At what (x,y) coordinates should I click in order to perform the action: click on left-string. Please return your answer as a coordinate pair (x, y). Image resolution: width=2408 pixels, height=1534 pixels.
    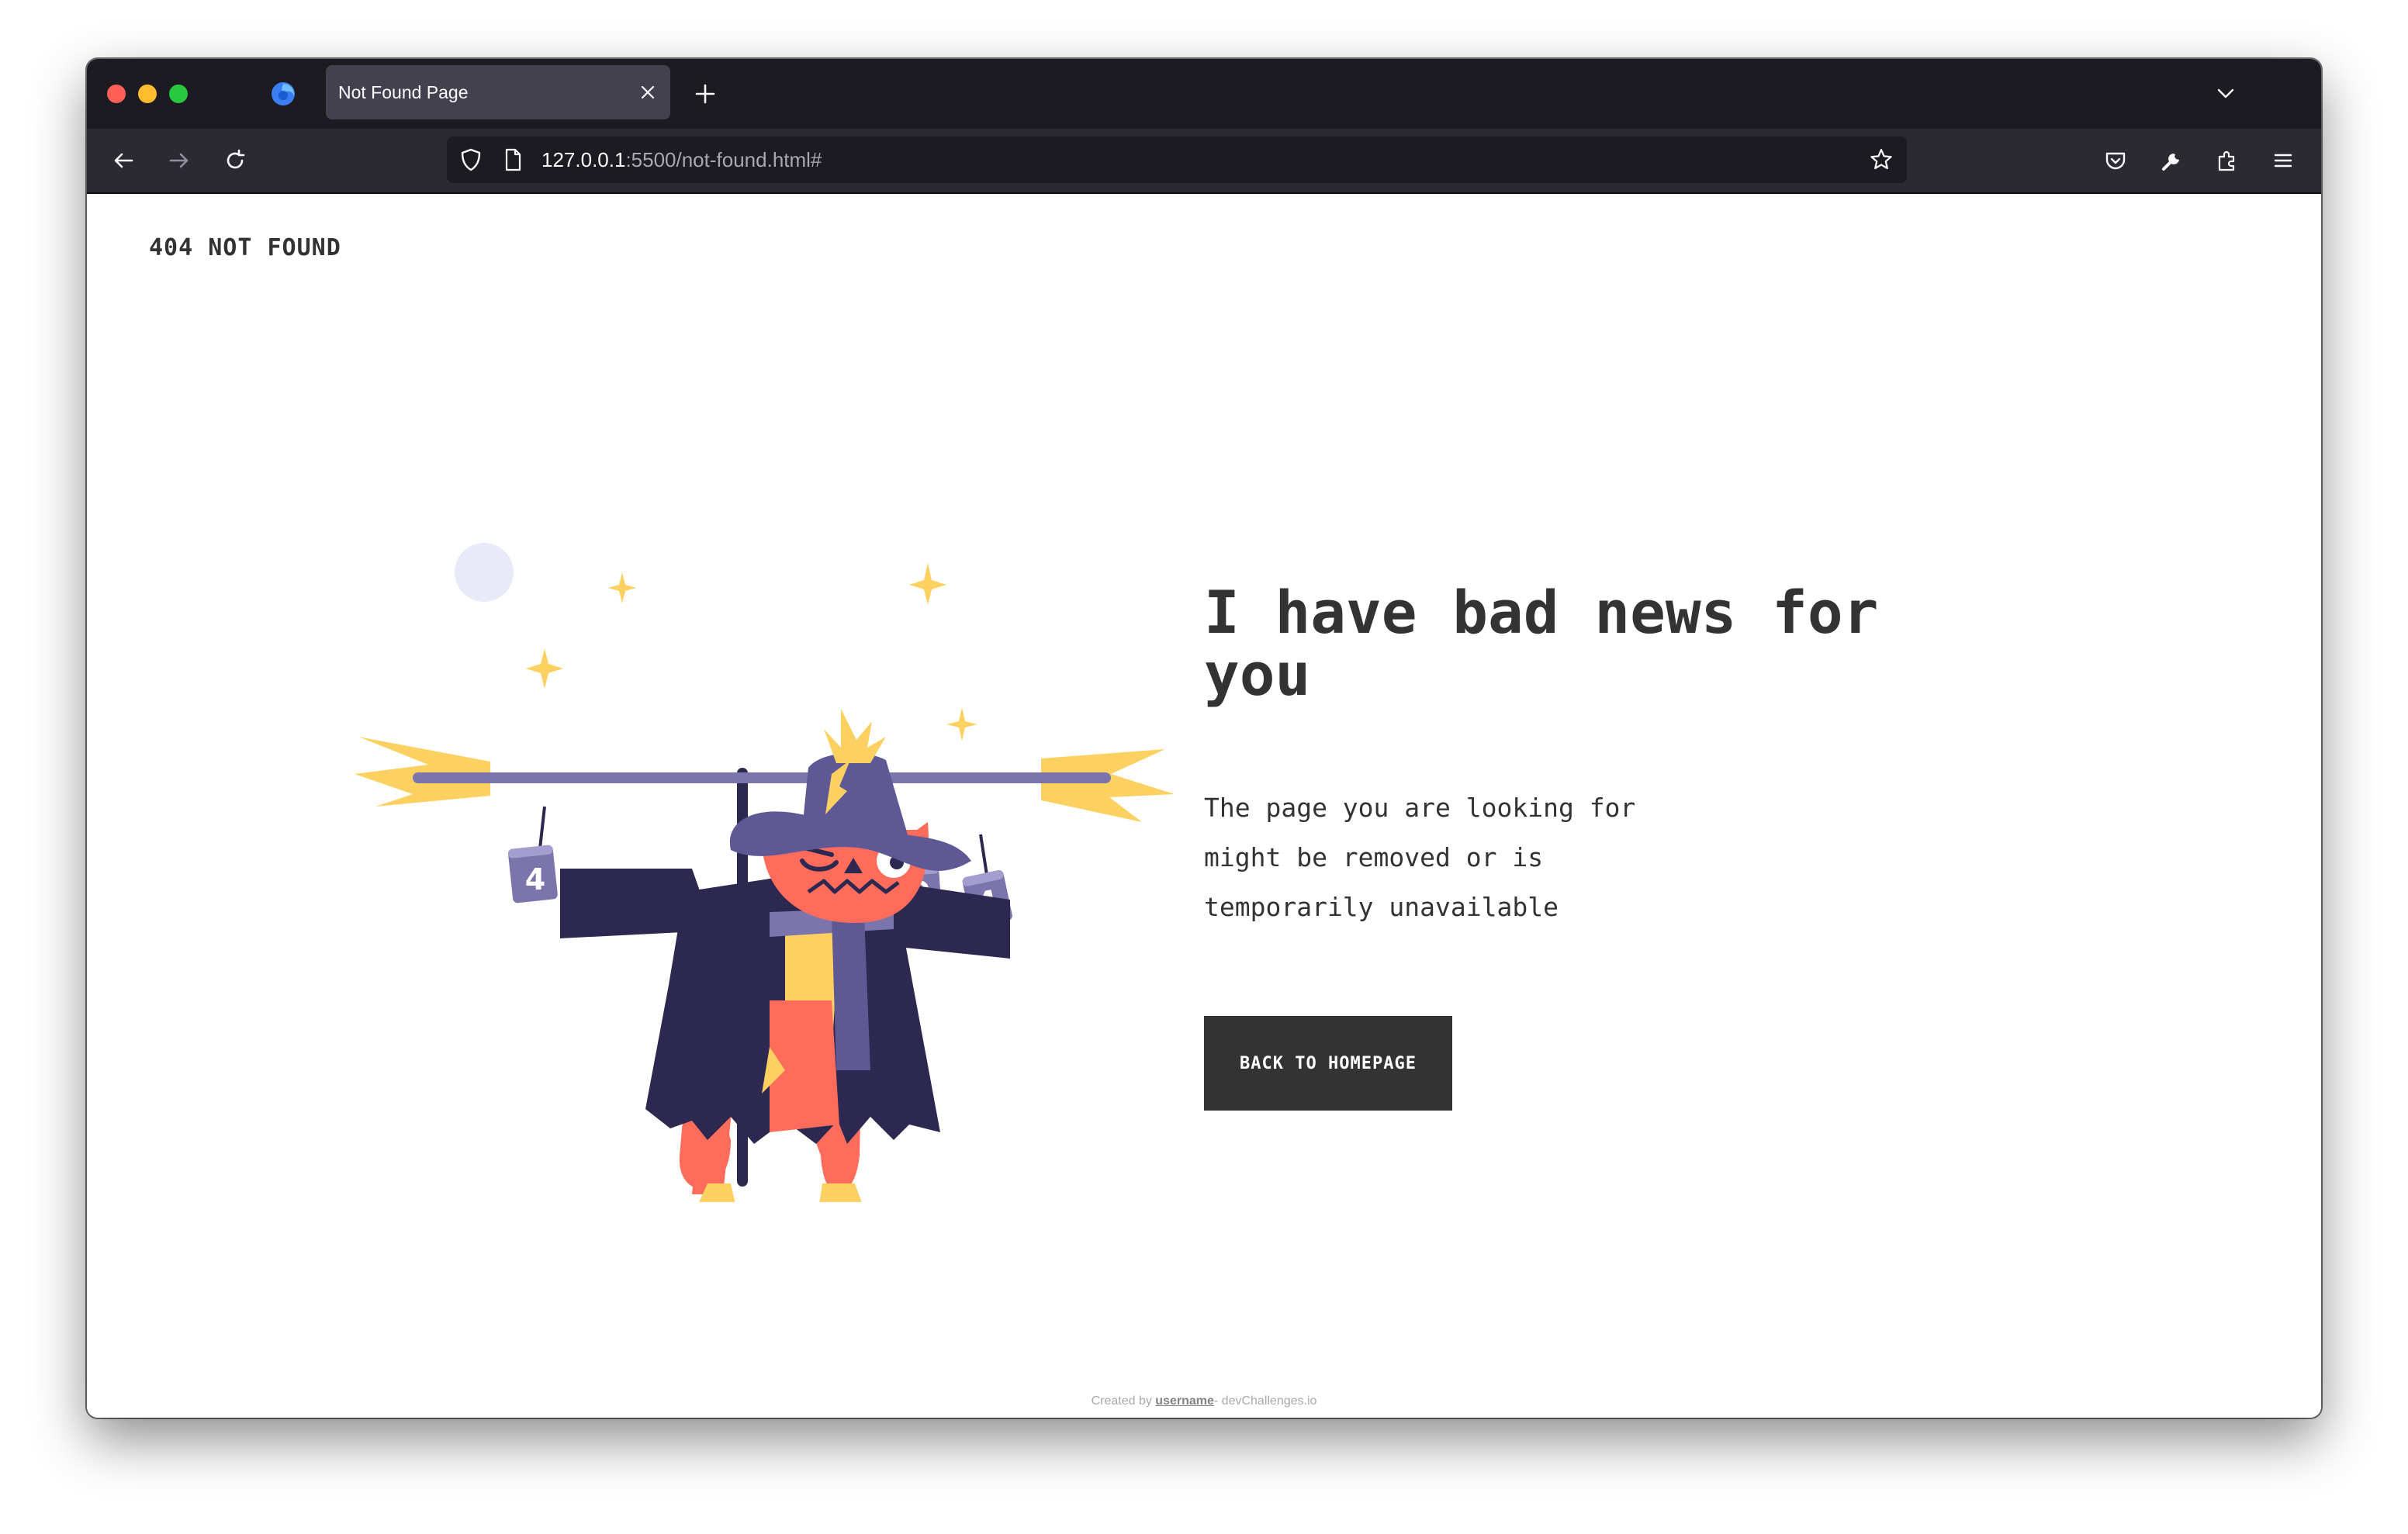
    Looking at the image, I should click on (542, 827).